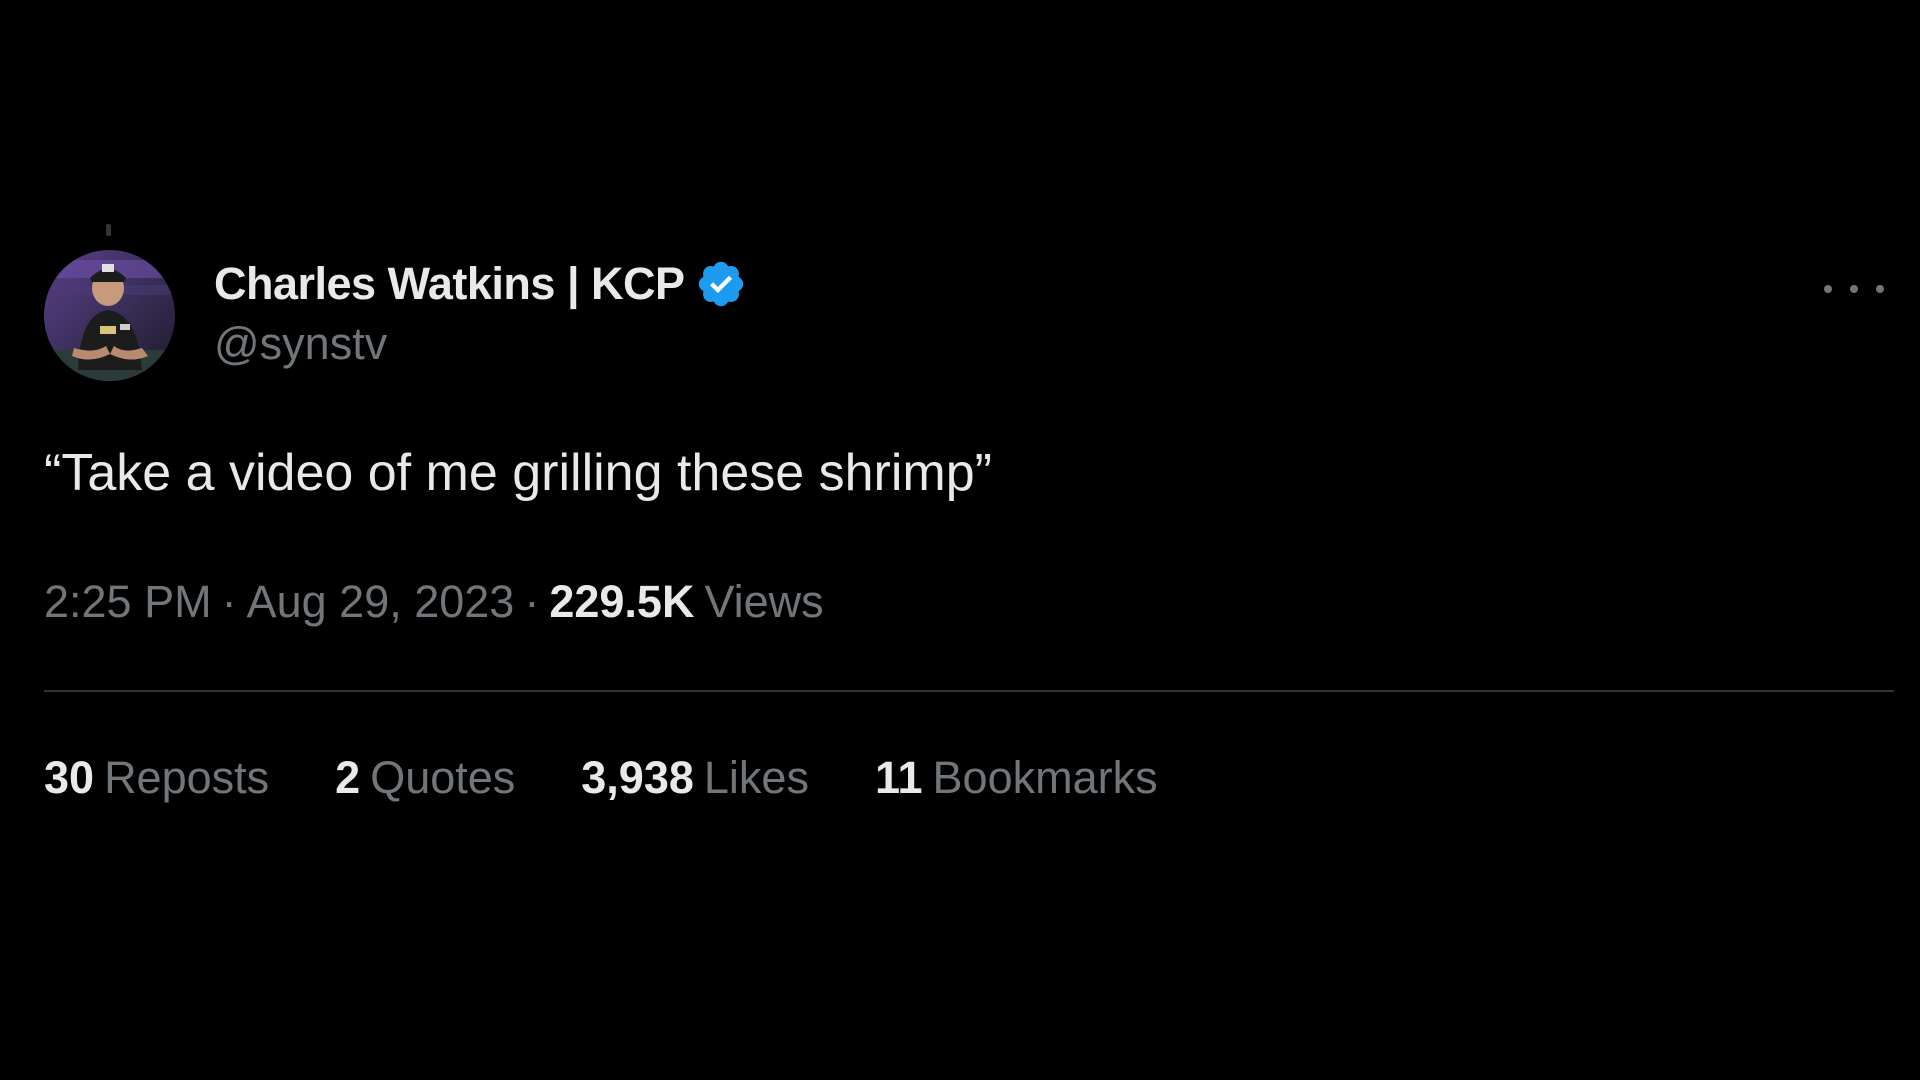 This screenshot has height=1080, width=1920. I want to click on quotes-stat: 2 Quotes, so click(425, 778).